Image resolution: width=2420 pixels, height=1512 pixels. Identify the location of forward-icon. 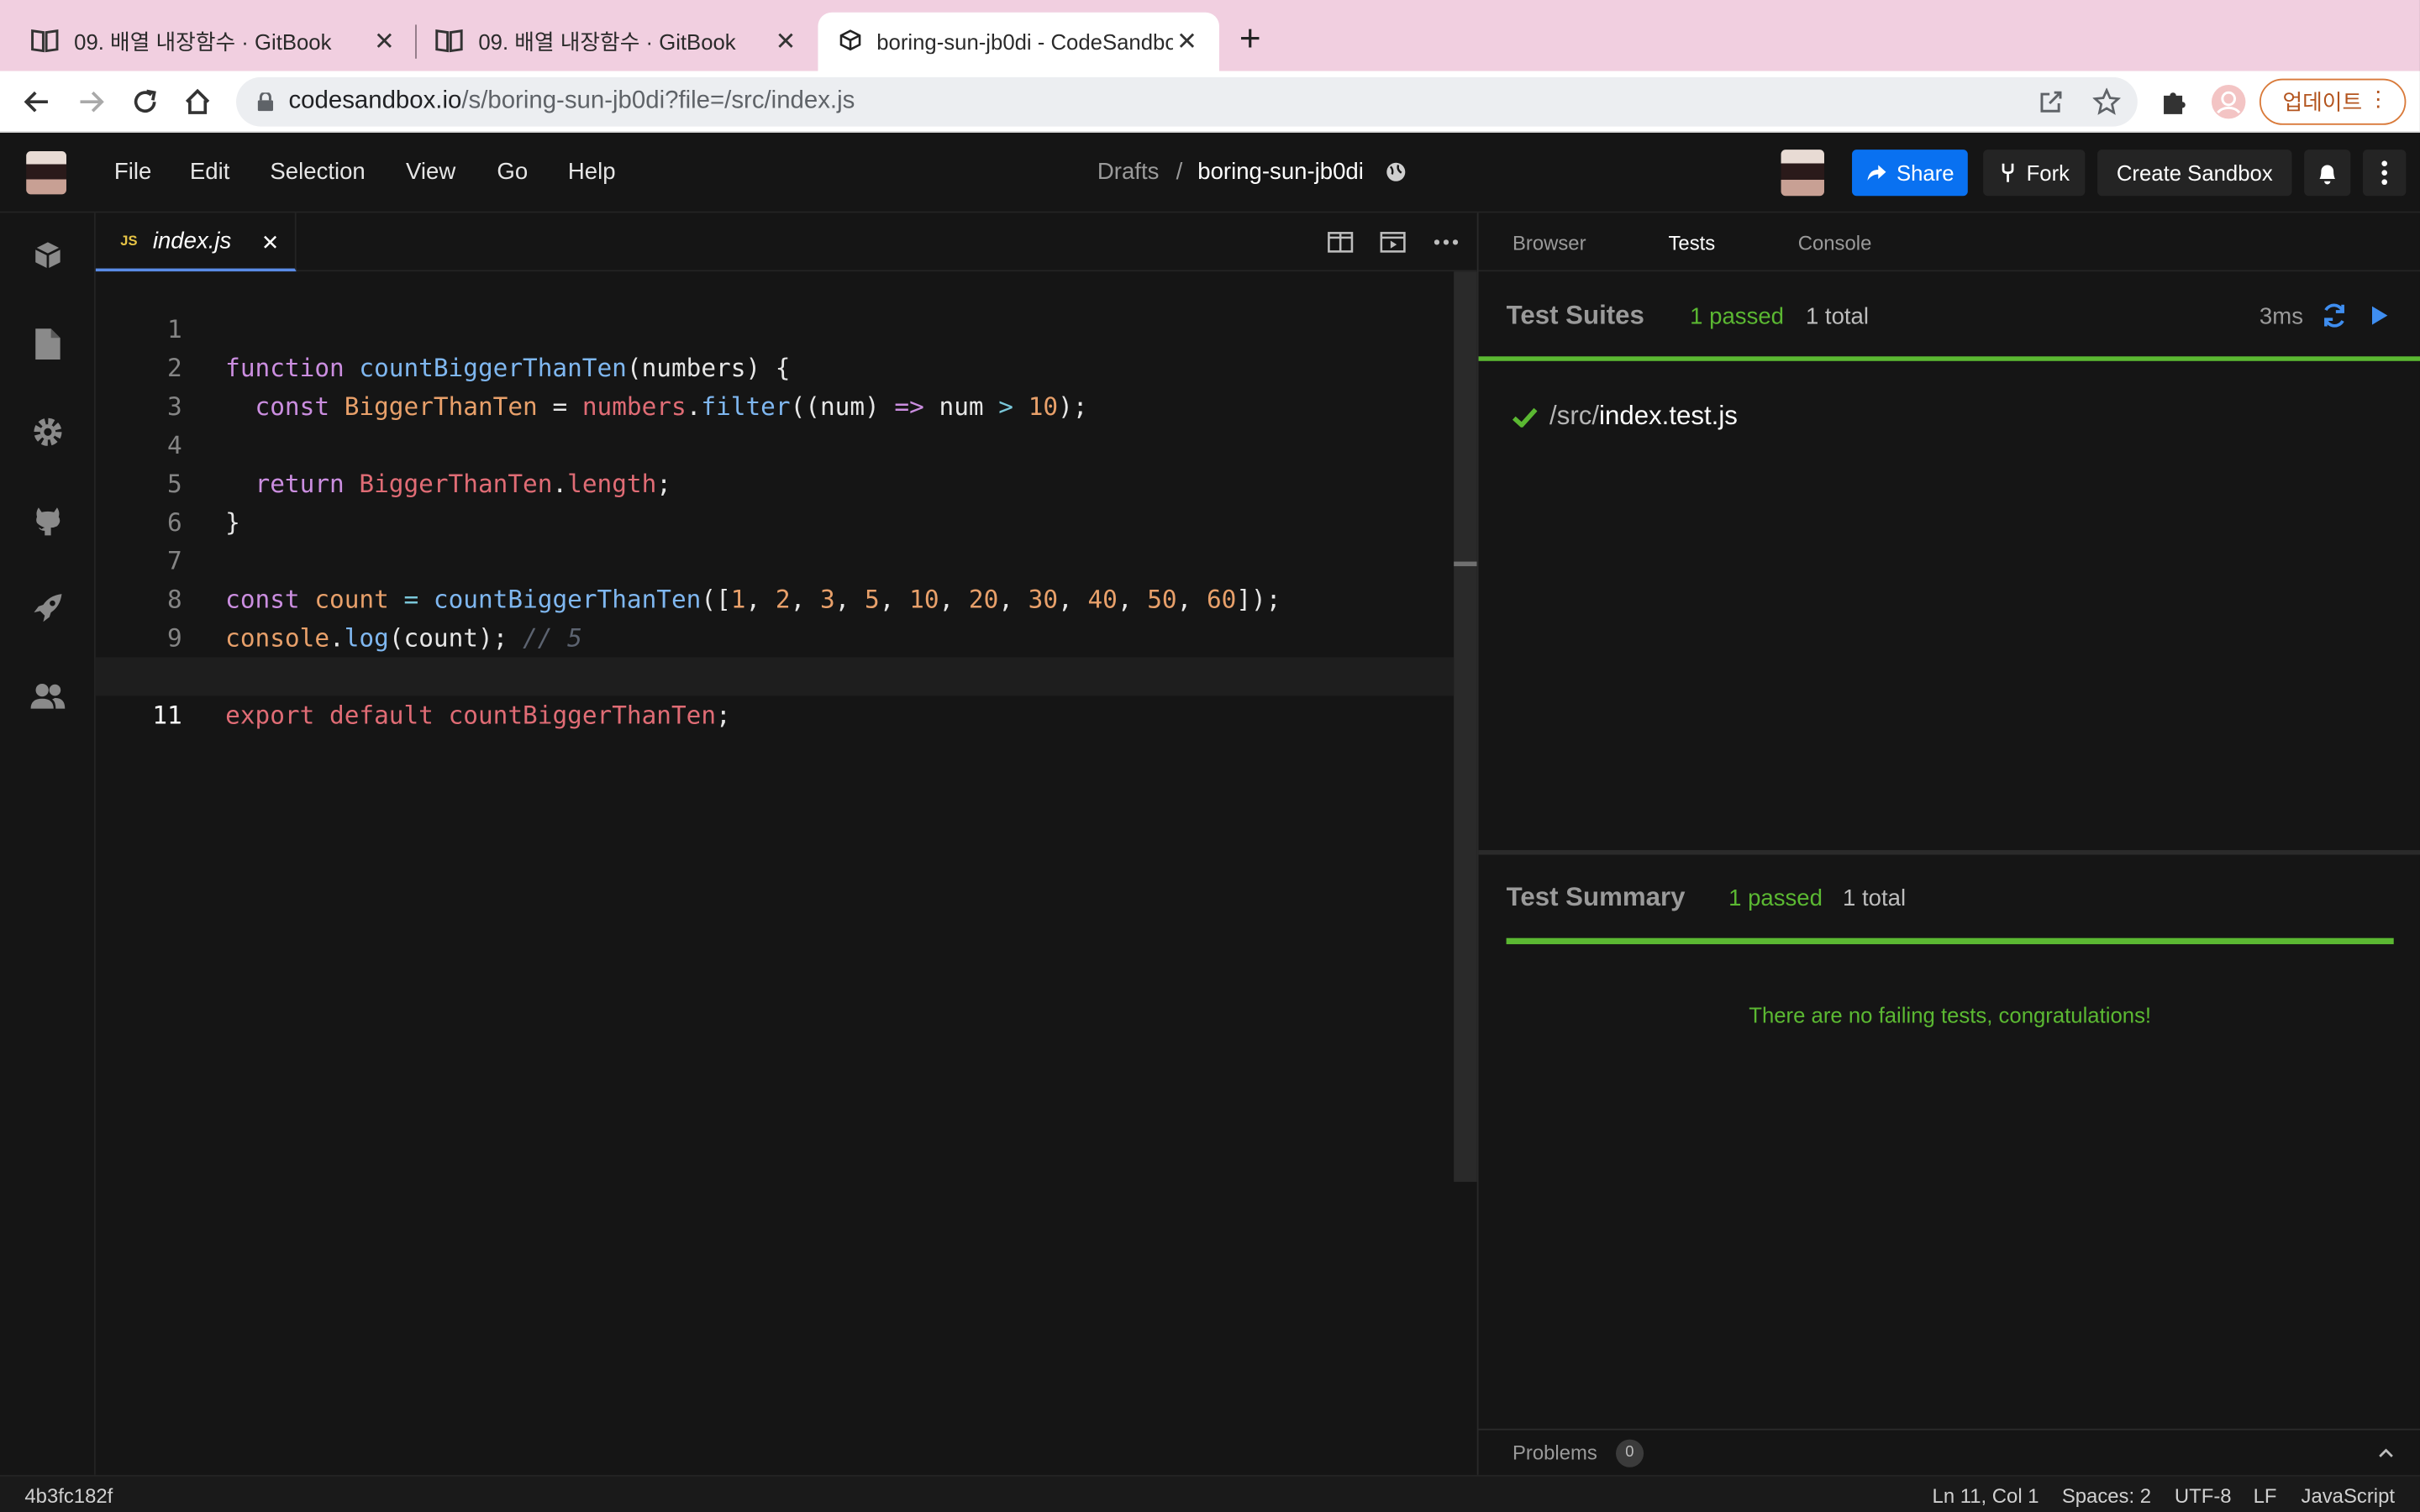
(90, 101).